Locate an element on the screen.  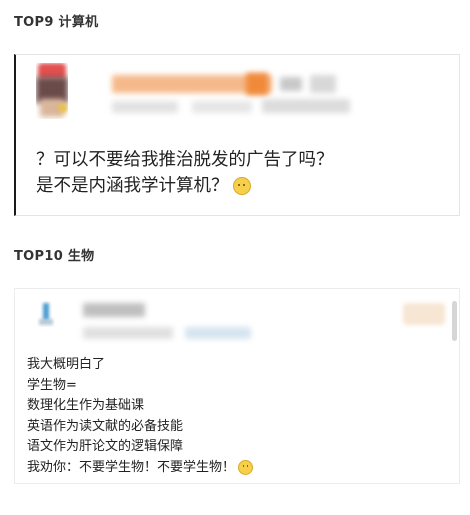
content-line-1: ？可以不要给我推治脱发的广告了吗？ is located at coordinates (185, 160).